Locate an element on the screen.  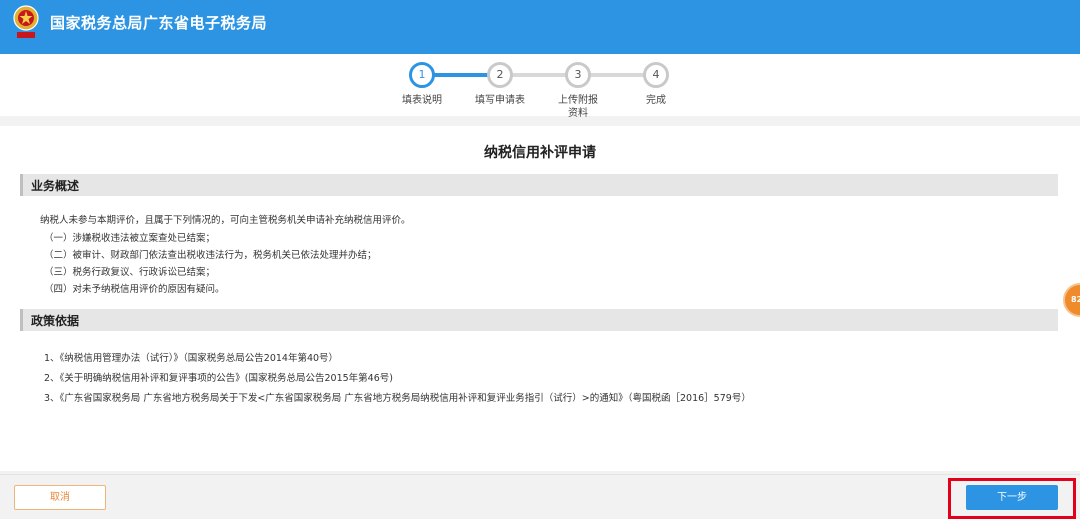
policy-line: 1、《纳税信用管理办法（试行）》（国家税务总局公告2014年第40号） is located at coordinates (191, 358).